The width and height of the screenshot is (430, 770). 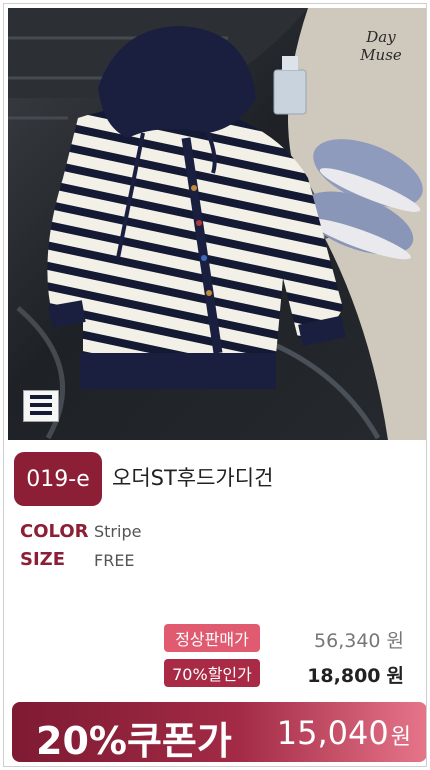 I want to click on coupon-price: 15,040원, so click(x=344, y=733).